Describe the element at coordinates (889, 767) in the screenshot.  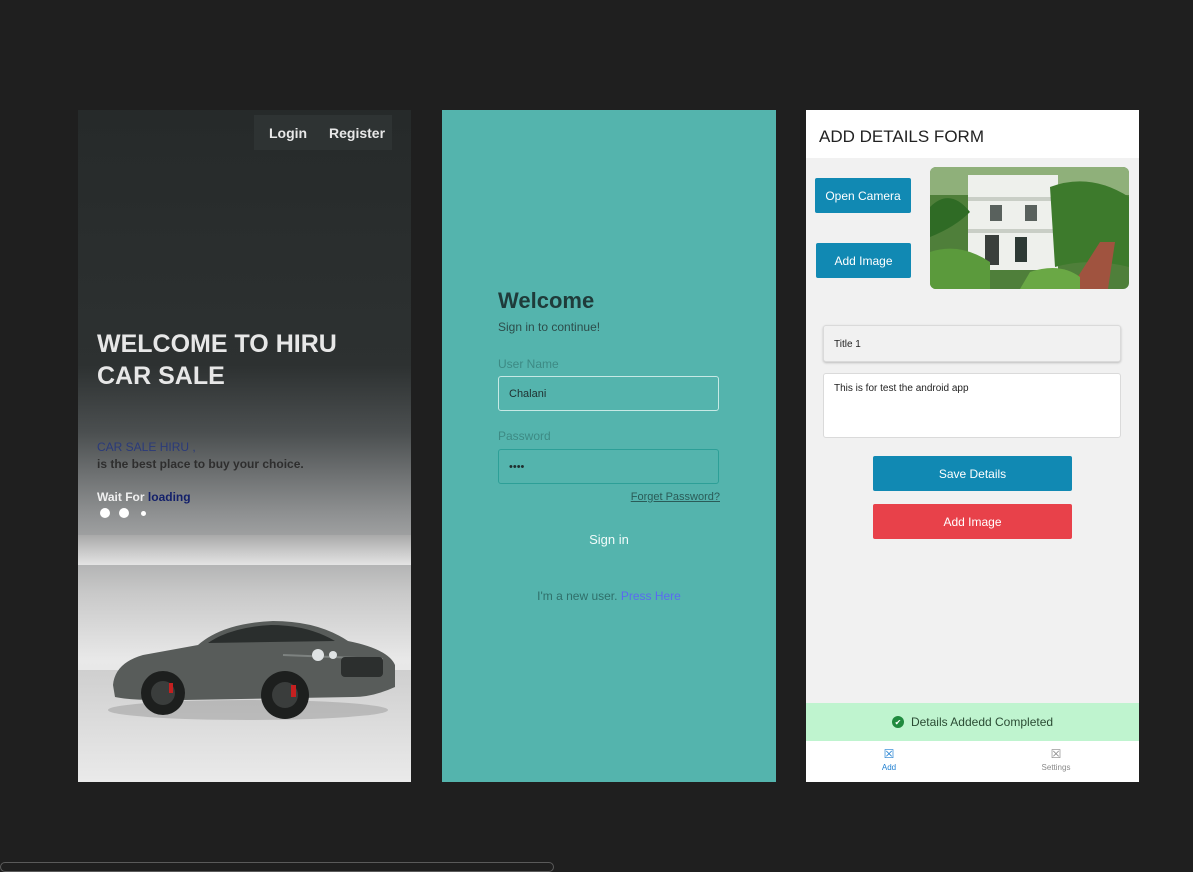
I see `tab-add-label: Add` at that location.